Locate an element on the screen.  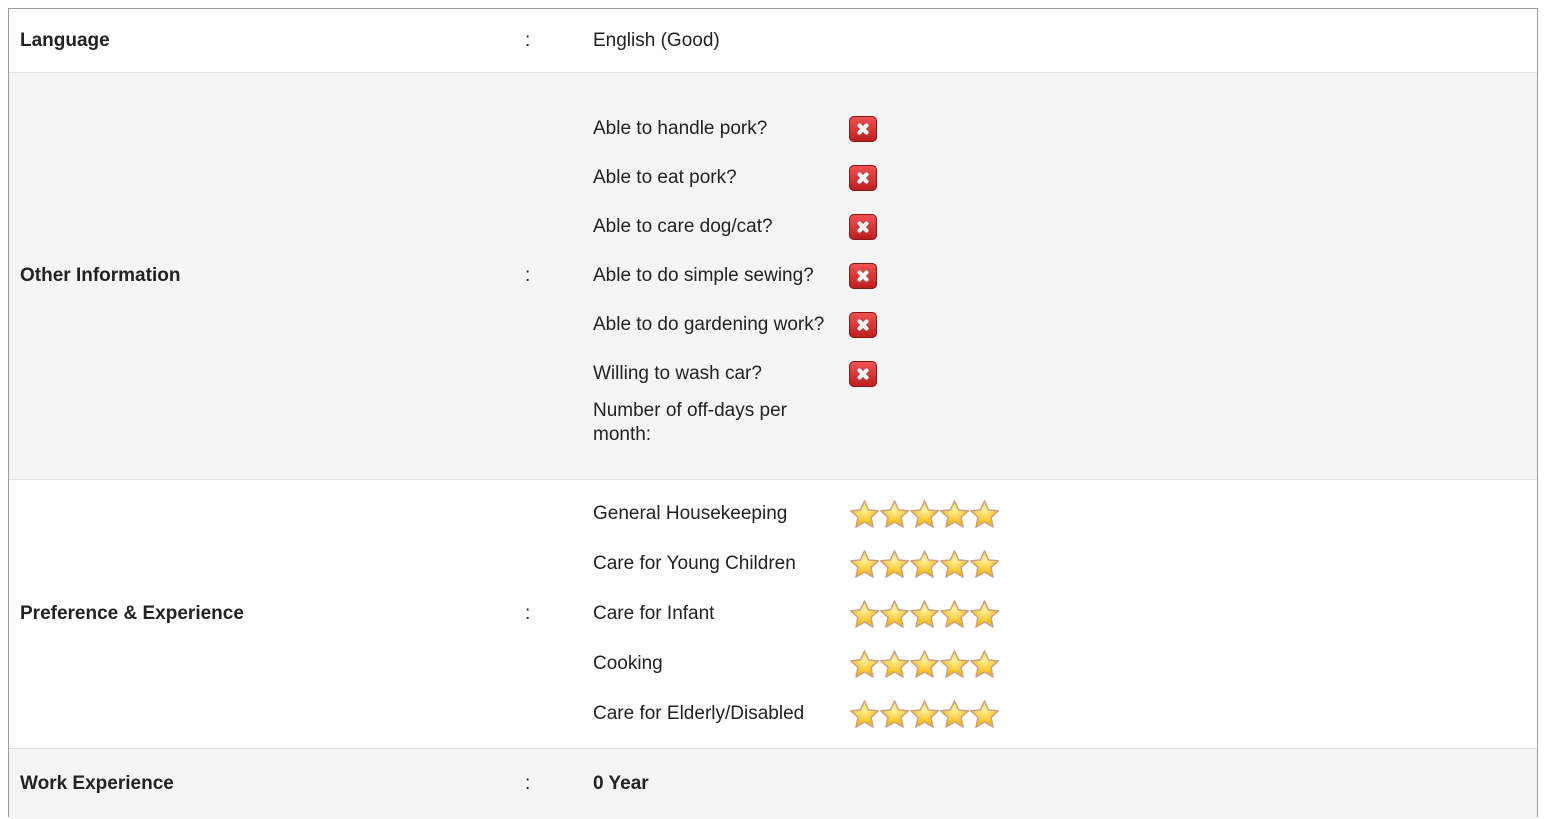
preference-experience-label: Preference & Experience is located at coordinates (132, 613).